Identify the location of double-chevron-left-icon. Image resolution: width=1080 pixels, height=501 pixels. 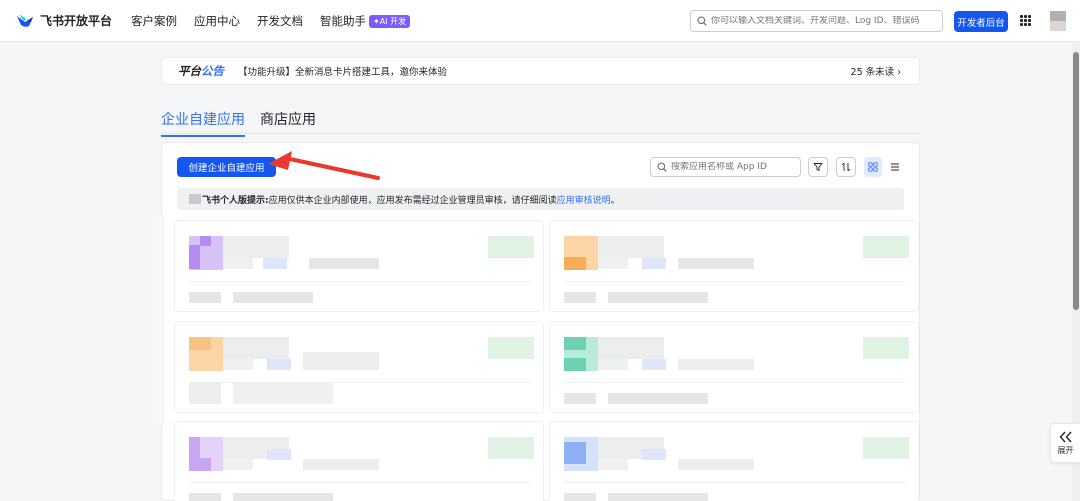
(1065, 436).